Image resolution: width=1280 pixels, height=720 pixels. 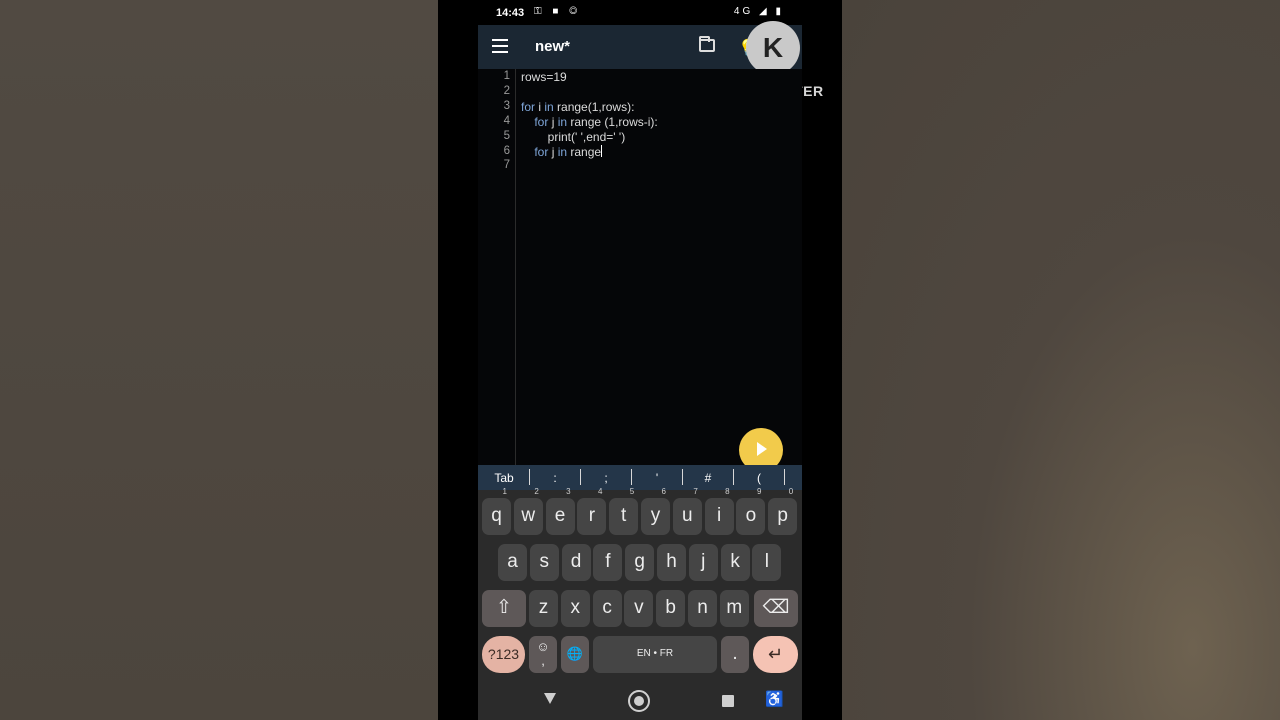 I want to click on space-key: EN • FR, so click(x=655, y=654).